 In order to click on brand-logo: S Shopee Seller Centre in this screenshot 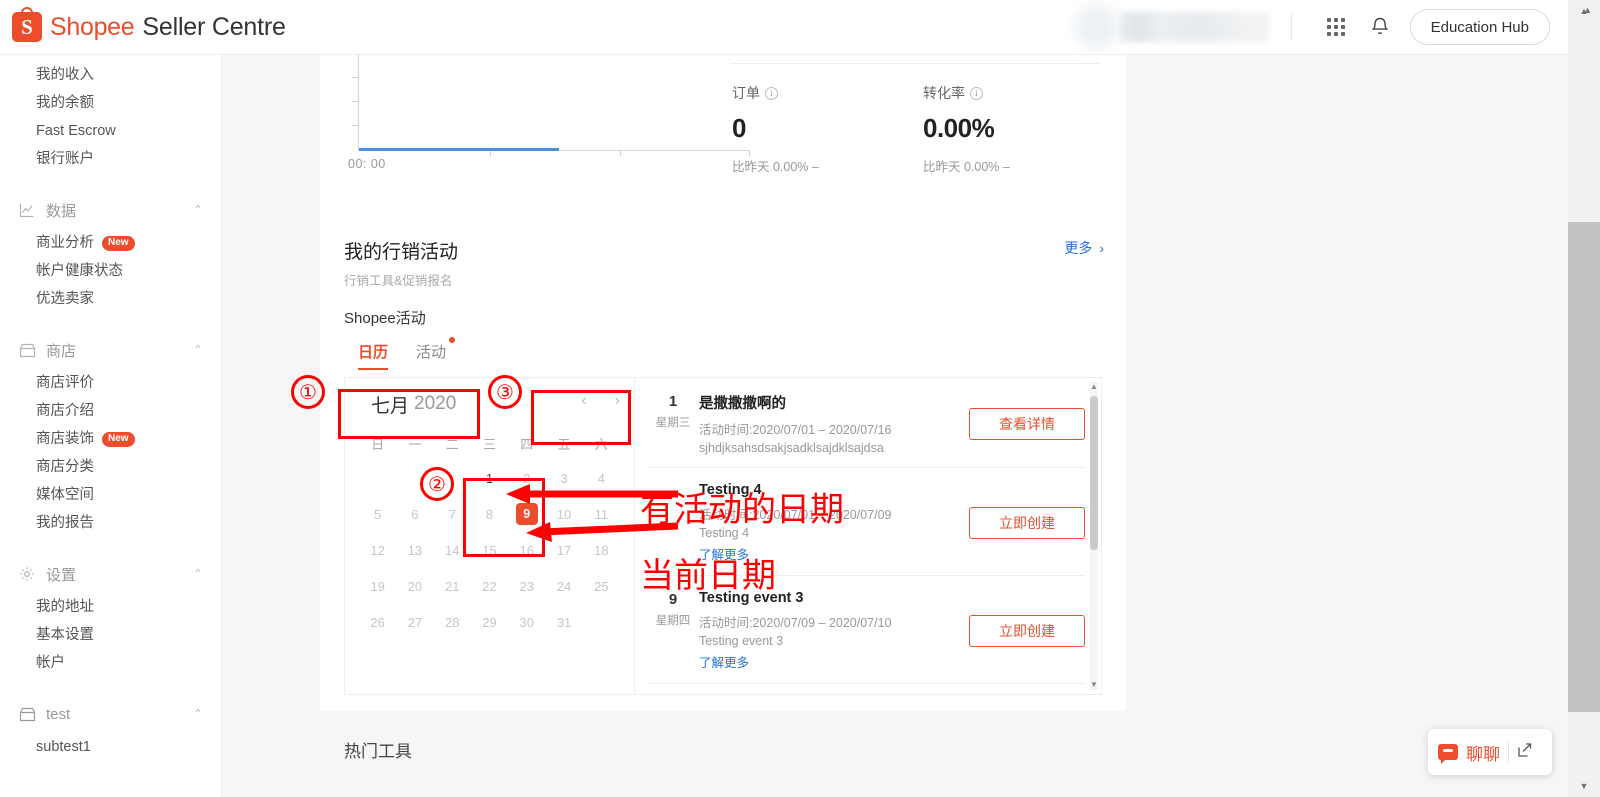, I will do `click(143, 24)`.